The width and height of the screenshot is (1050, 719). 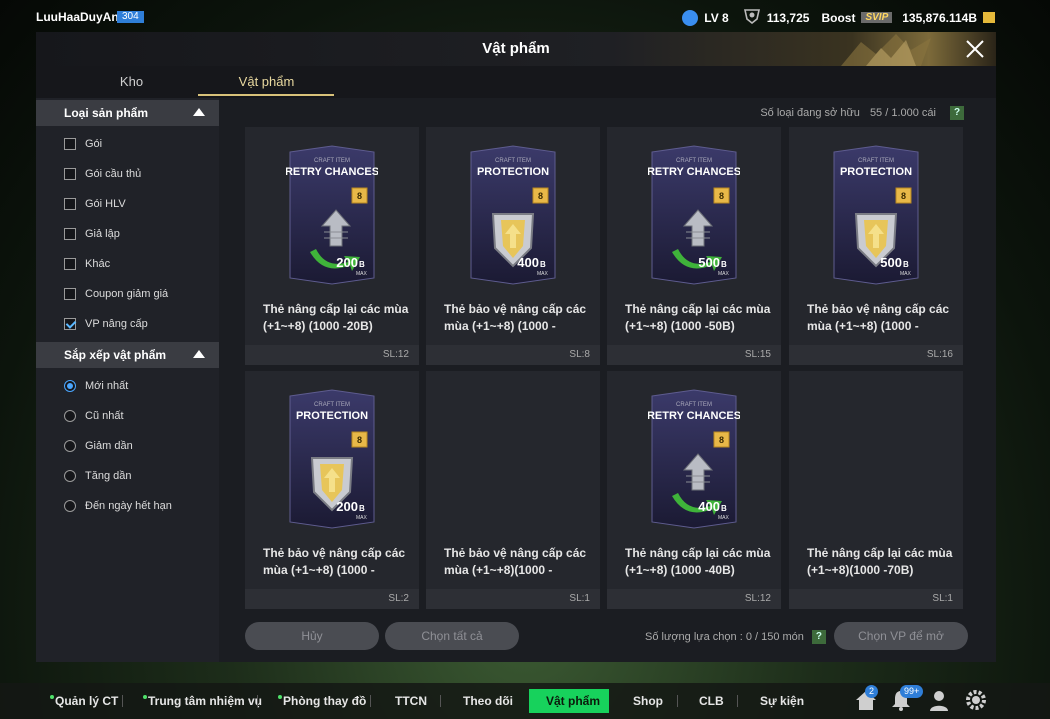 I want to click on open-selected-button: Chọn VP để mở, so click(x=901, y=636).